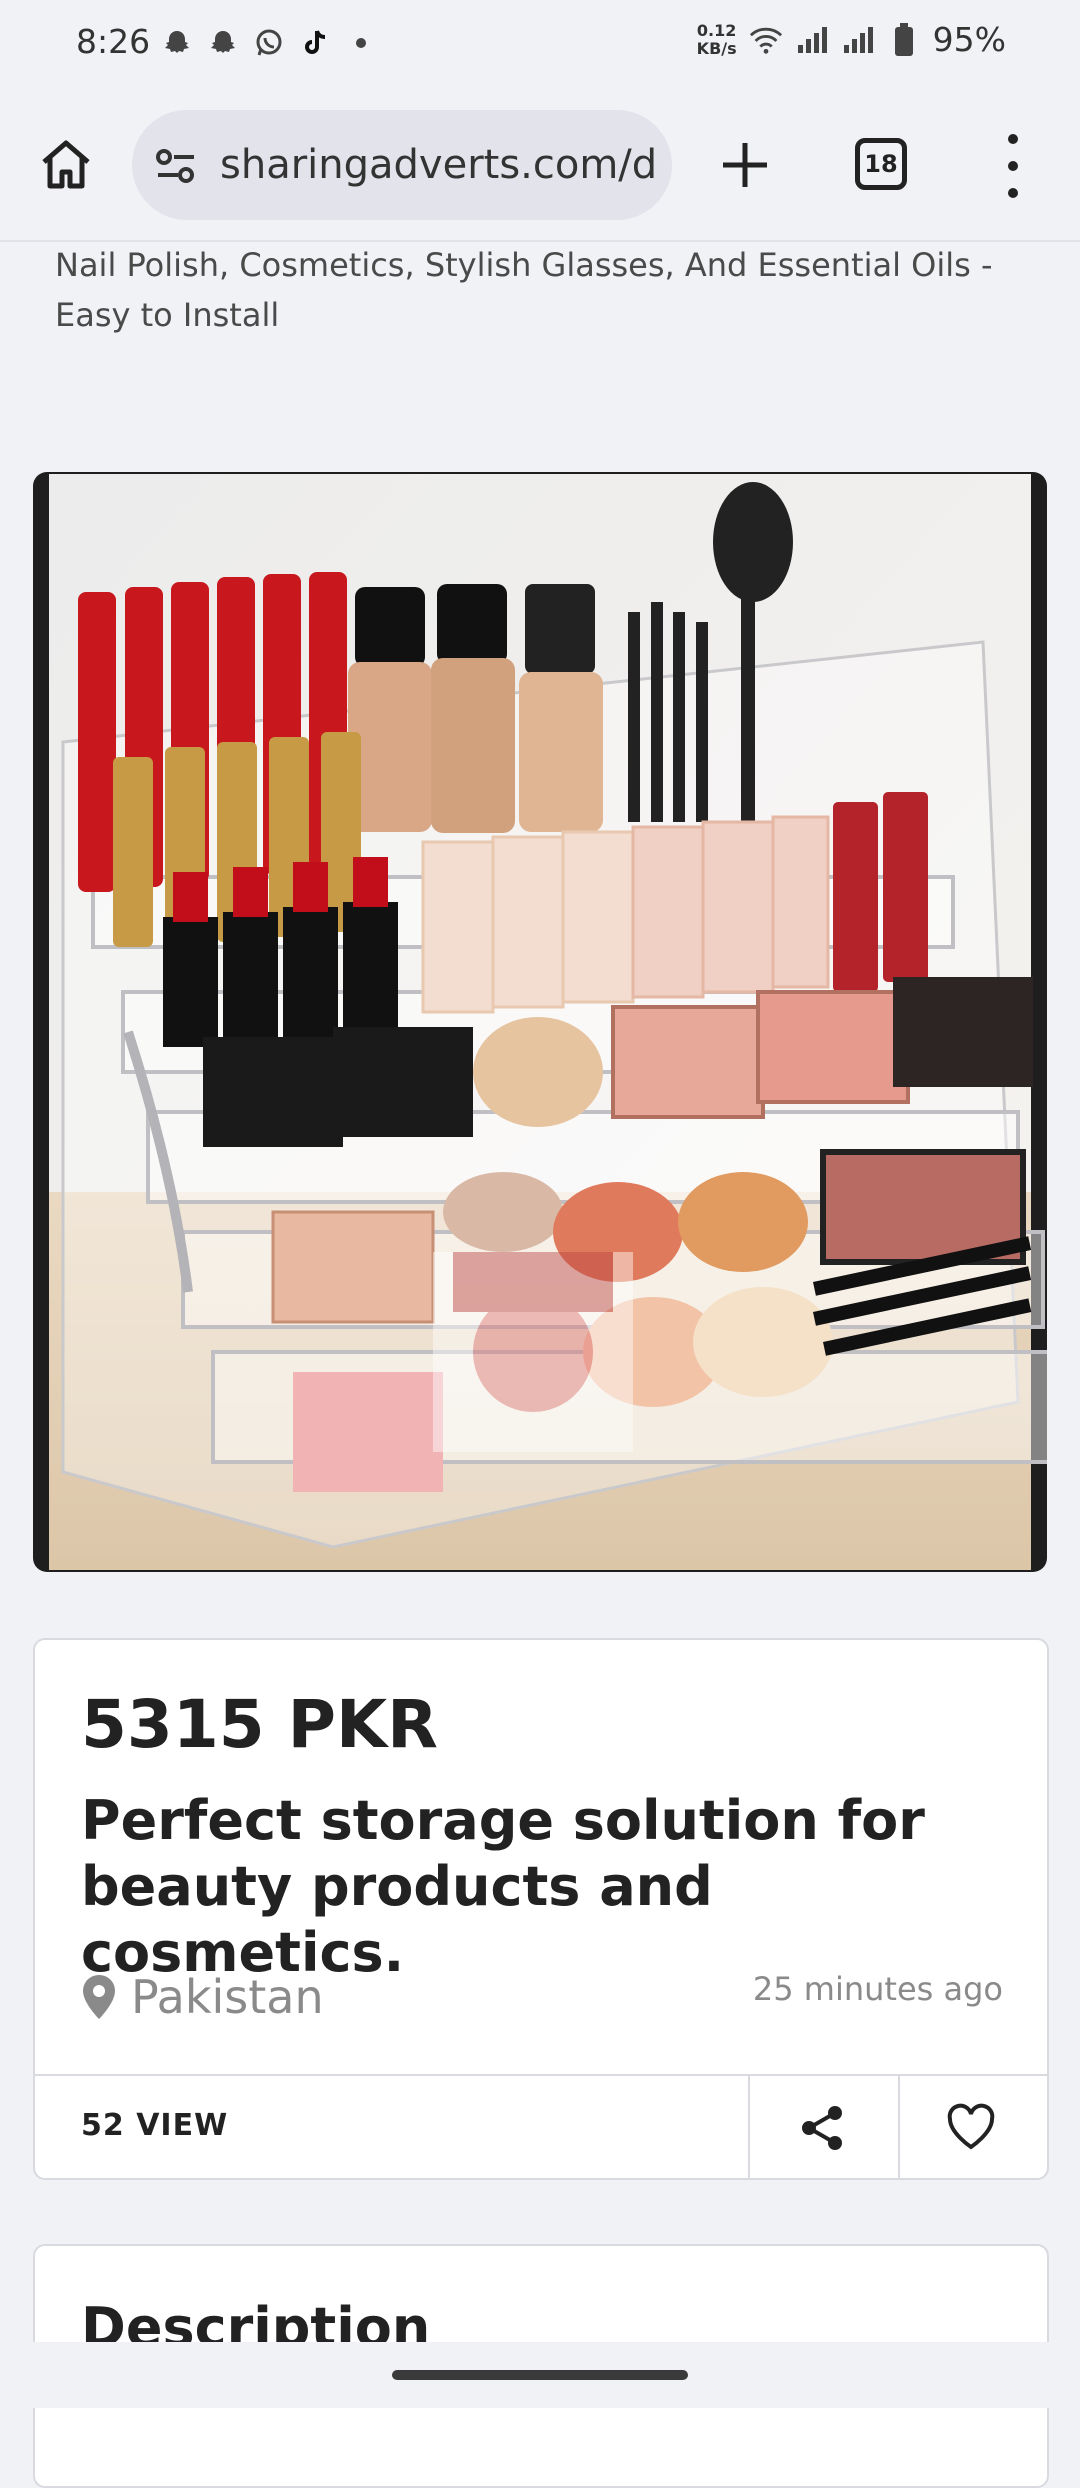  Describe the element at coordinates (766, 40) in the screenshot. I see `wifi-icon` at that location.